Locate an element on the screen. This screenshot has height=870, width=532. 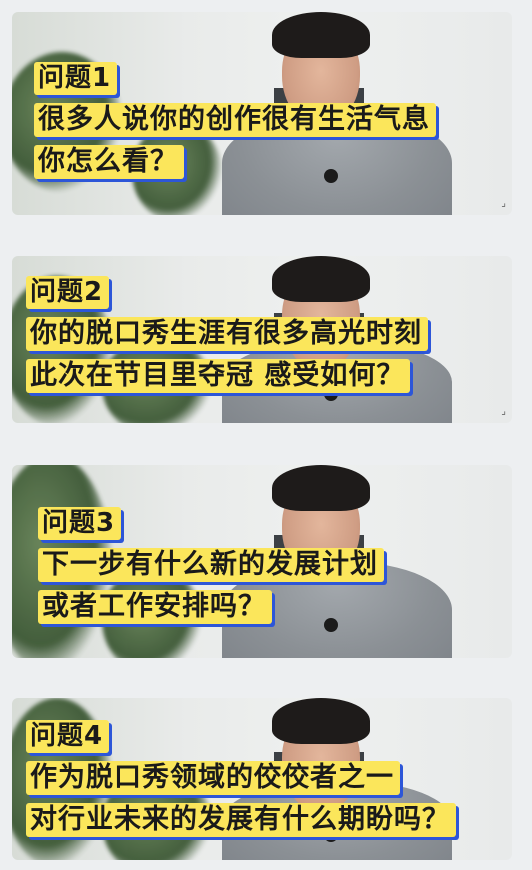
caption: 问题3 下一步有什么新的发展计划 或者工作安排吗？ is located at coordinates (211, 565).